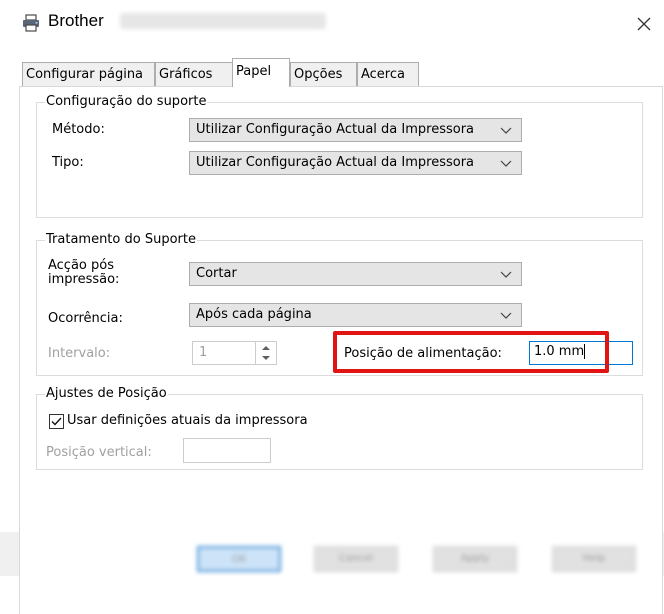  What do you see at coordinates (99, 452) in the screenshot?
I see `vertical-position-label: Posição vertical:` at bounding box center [99, 452].